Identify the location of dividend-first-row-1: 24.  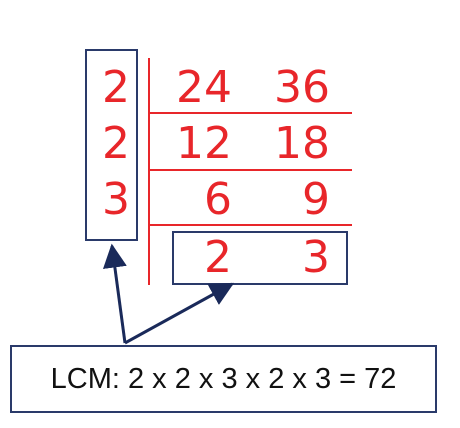
(204, 87).